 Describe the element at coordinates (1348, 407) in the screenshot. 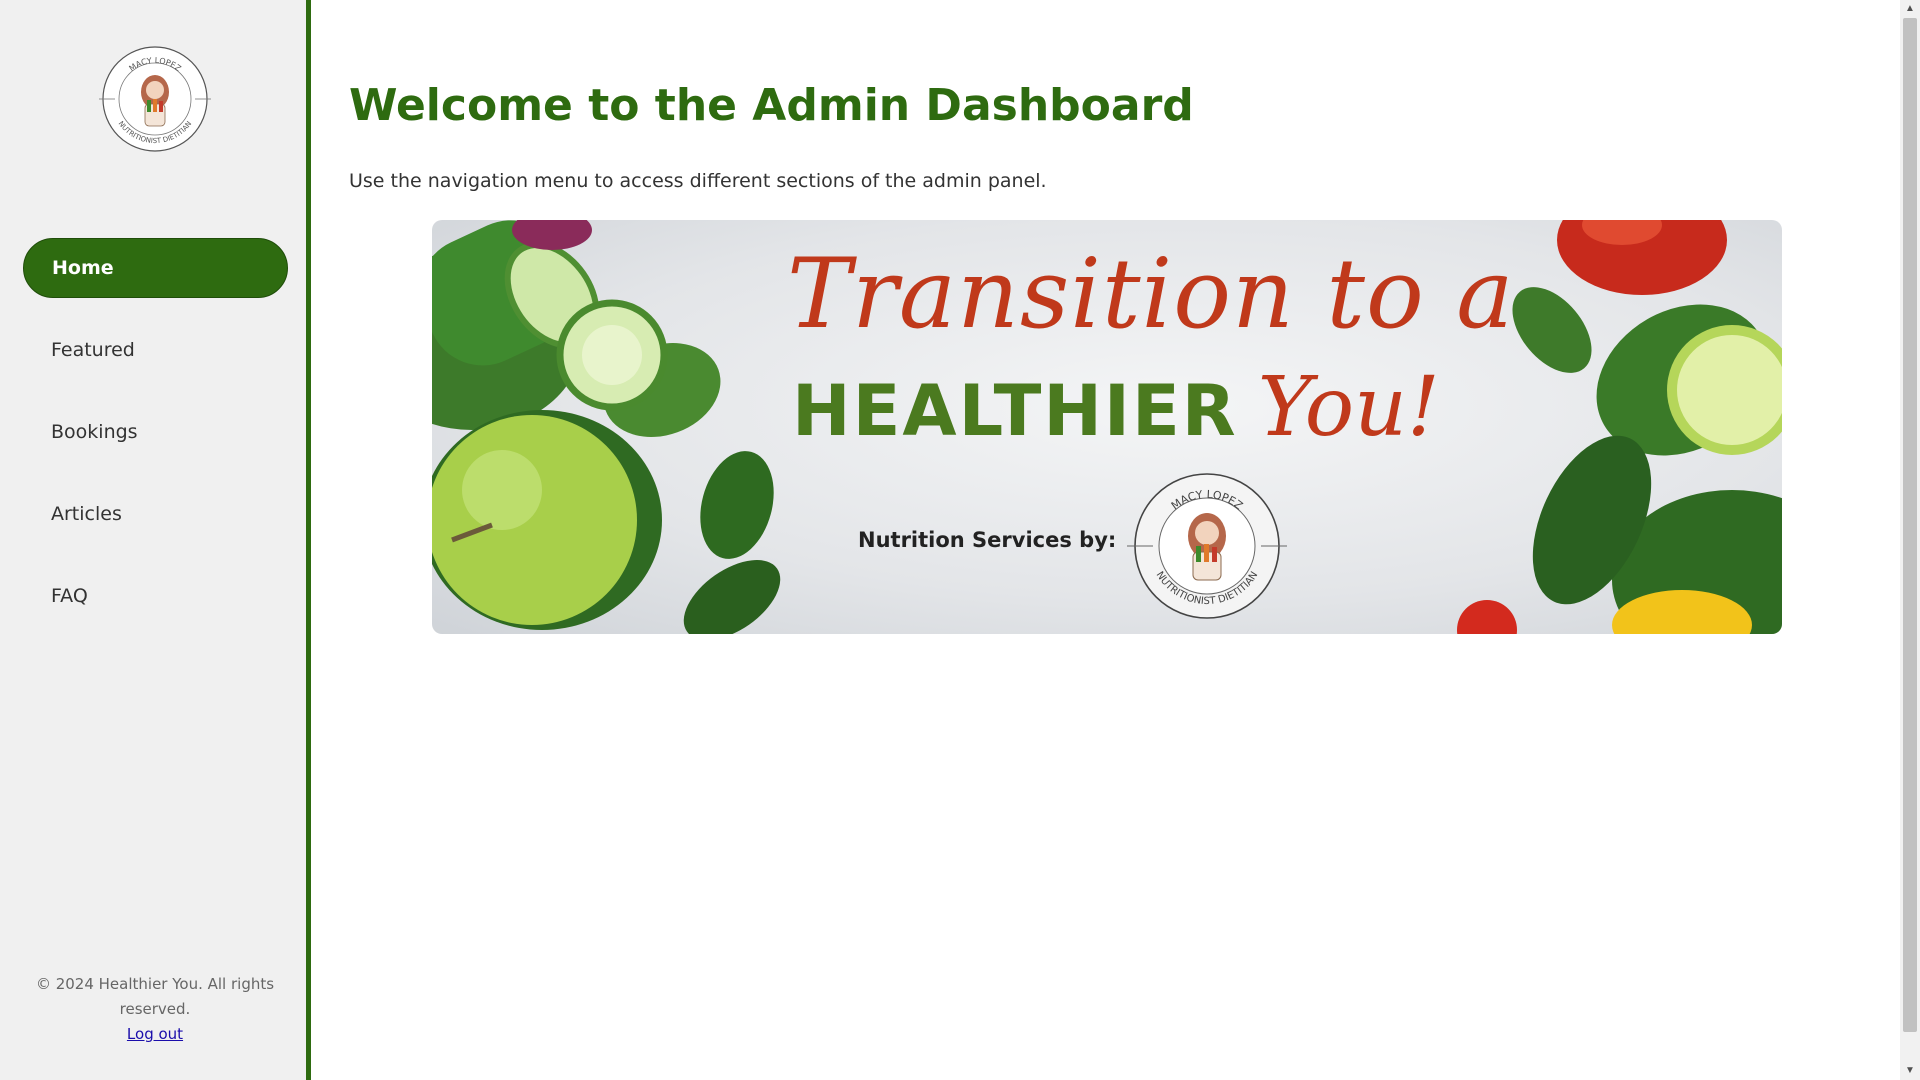

I see `banner-you-text: You!` at that location.